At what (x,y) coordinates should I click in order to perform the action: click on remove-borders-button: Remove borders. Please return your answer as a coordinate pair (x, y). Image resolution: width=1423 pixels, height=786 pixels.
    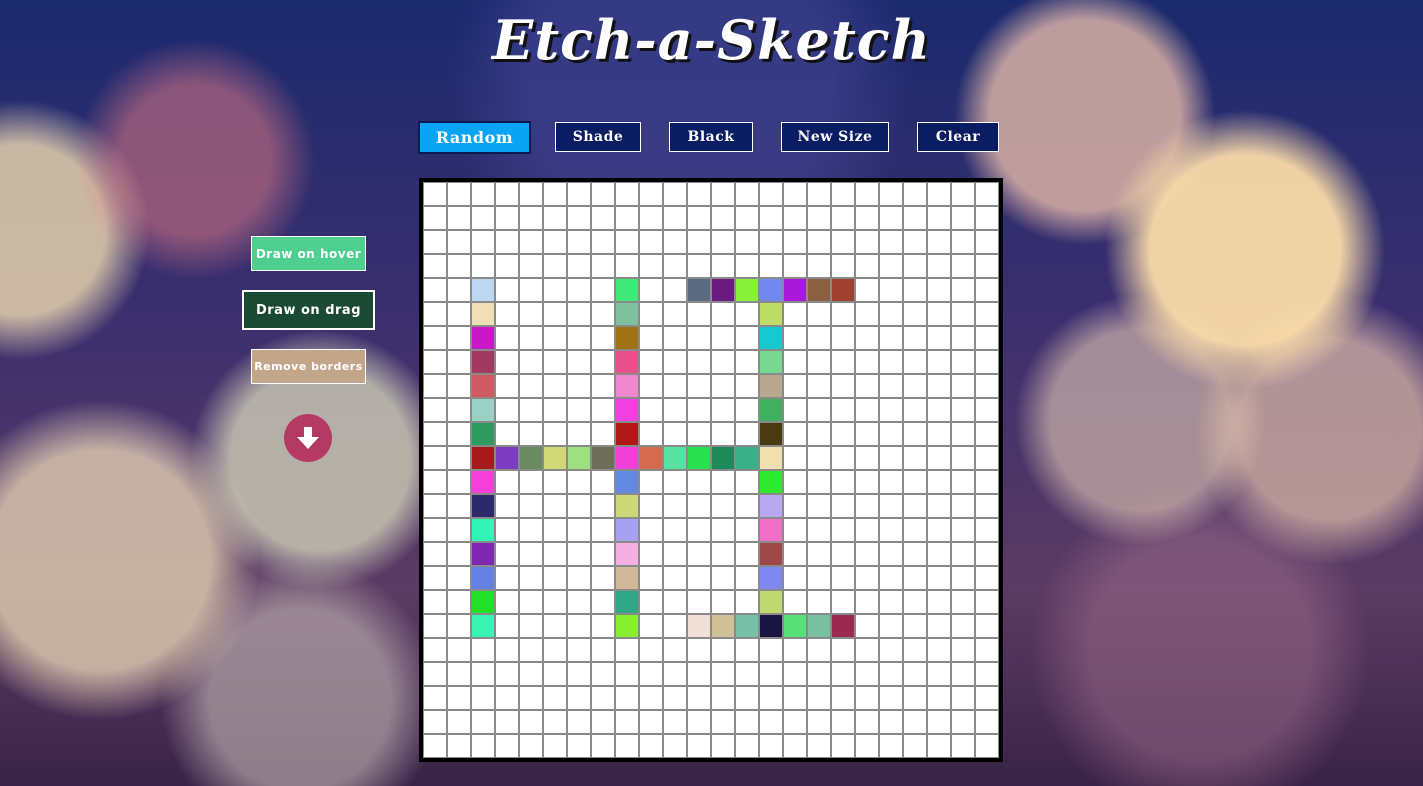
    Looking at the image, I should click on (308, 366).